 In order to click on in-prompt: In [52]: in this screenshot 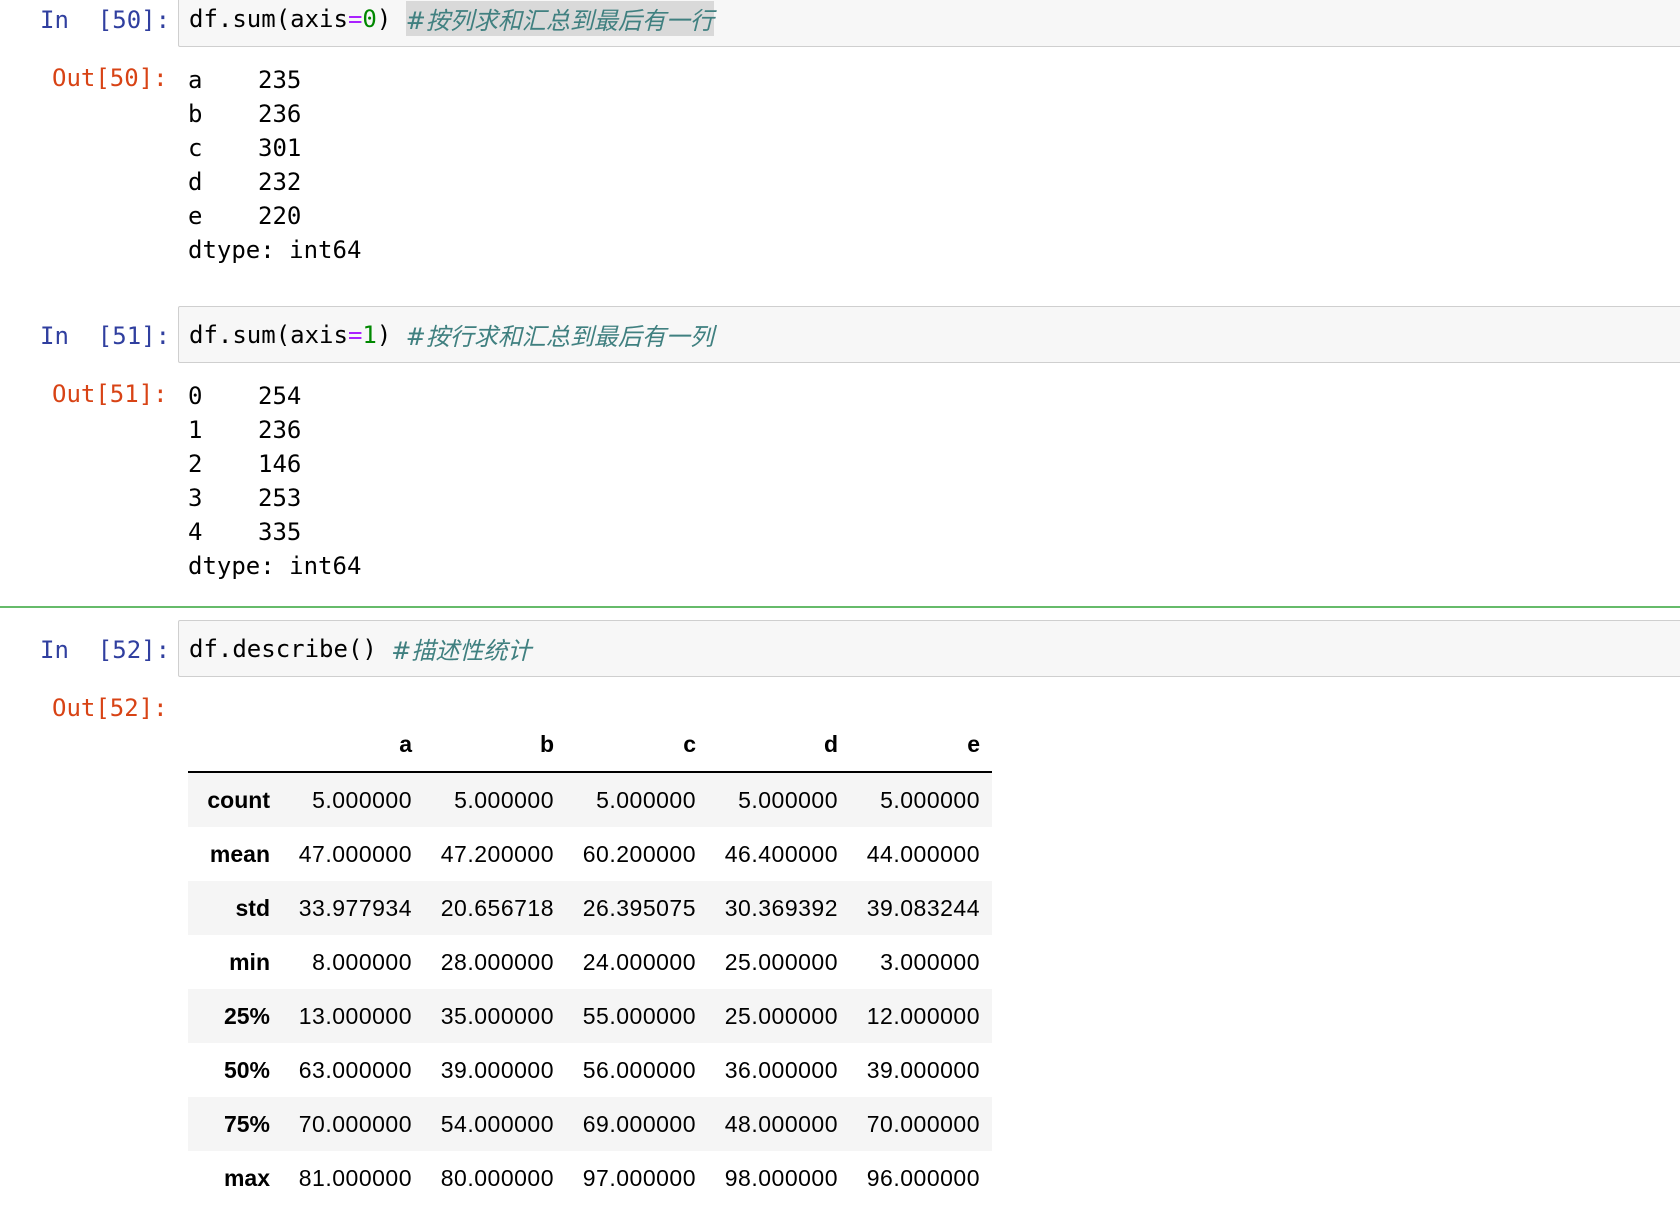, I will do `click(105, 650)`.